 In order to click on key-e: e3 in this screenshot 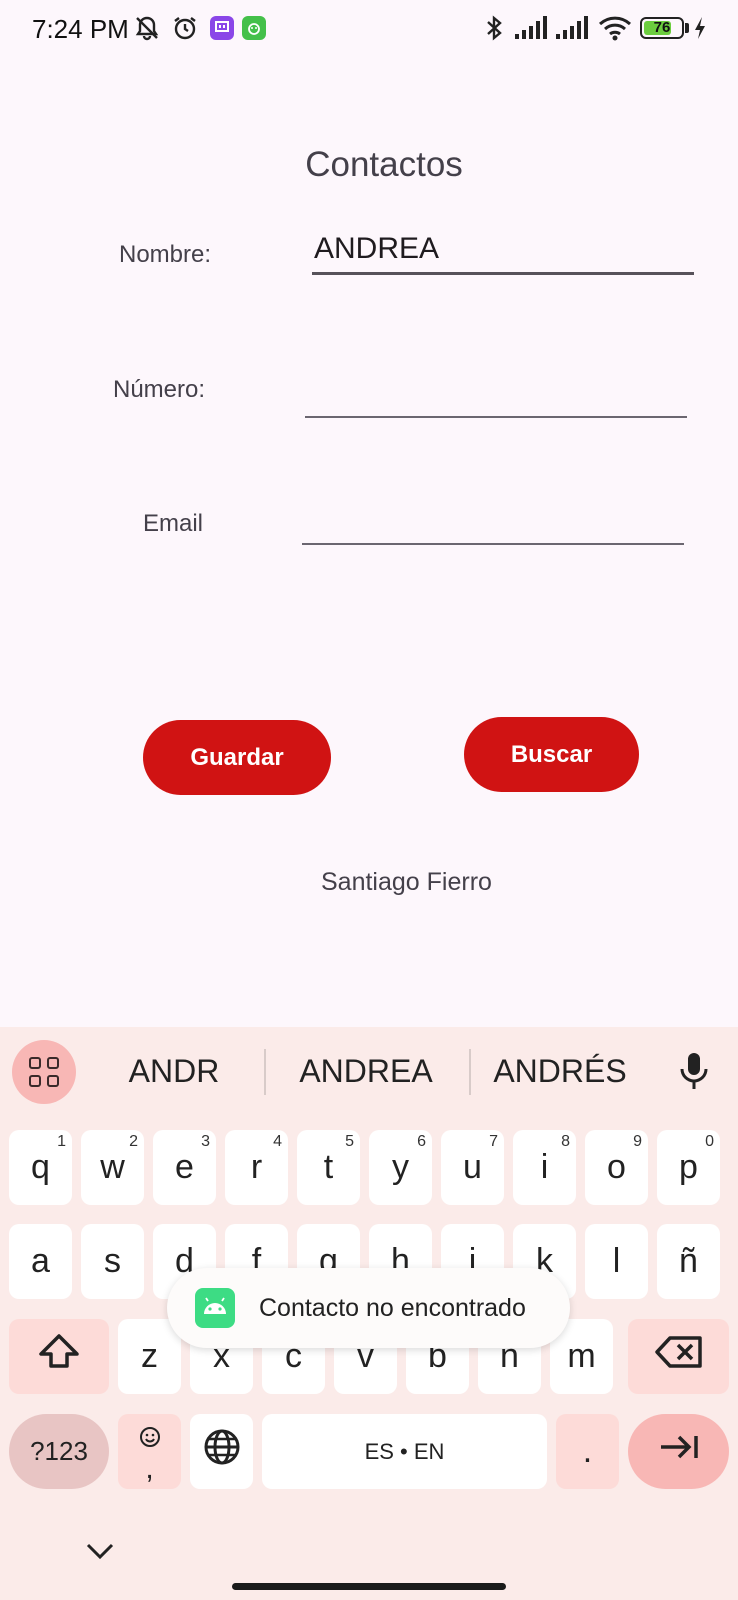, I will do `click(184, 1167)`.